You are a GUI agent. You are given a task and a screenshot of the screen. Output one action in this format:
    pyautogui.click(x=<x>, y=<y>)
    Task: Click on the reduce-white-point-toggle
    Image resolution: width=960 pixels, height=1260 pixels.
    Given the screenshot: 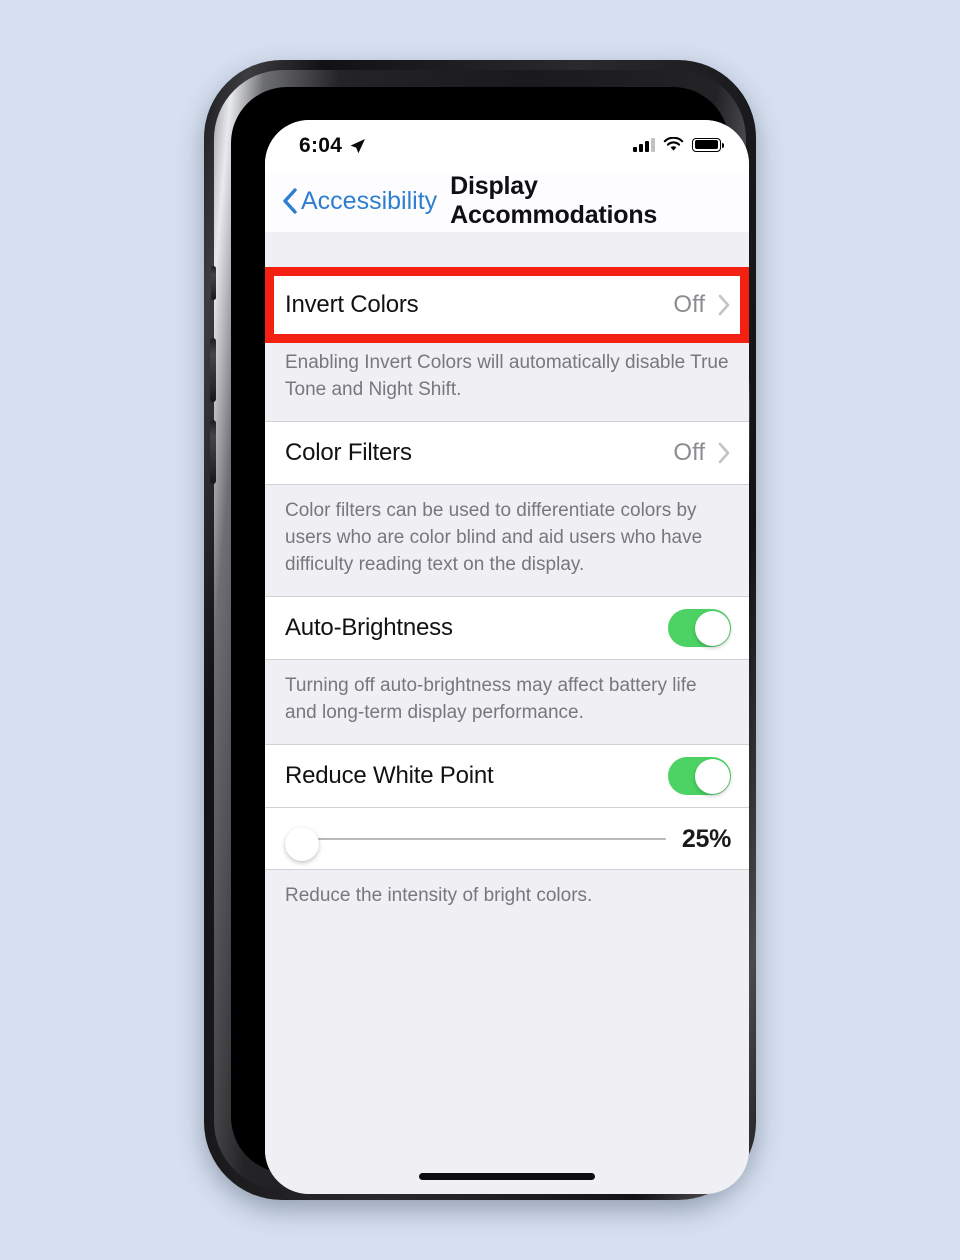 What is the action you would take?
    pyautogui.click(x=699, y=776)
    